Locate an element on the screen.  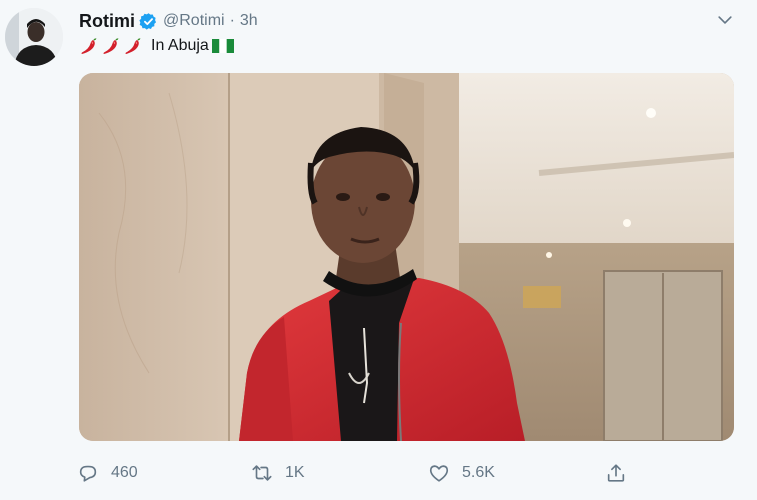
tweet-actions: 460 1K 5.6K is located at coordinates (367, 473).